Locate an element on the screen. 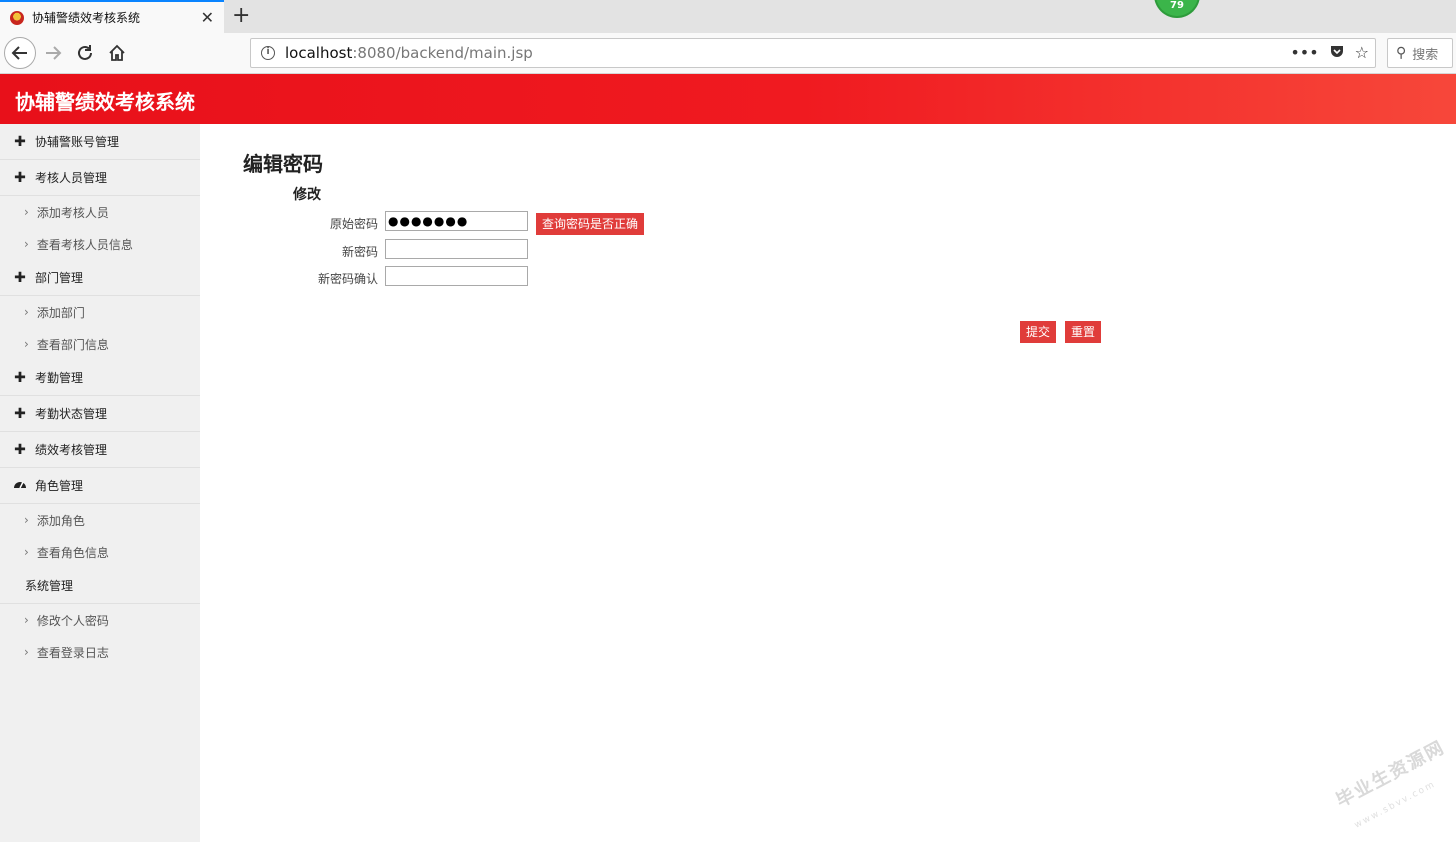  check-password-button: 查询密码是否正确 is located at coordinates (590, 224).